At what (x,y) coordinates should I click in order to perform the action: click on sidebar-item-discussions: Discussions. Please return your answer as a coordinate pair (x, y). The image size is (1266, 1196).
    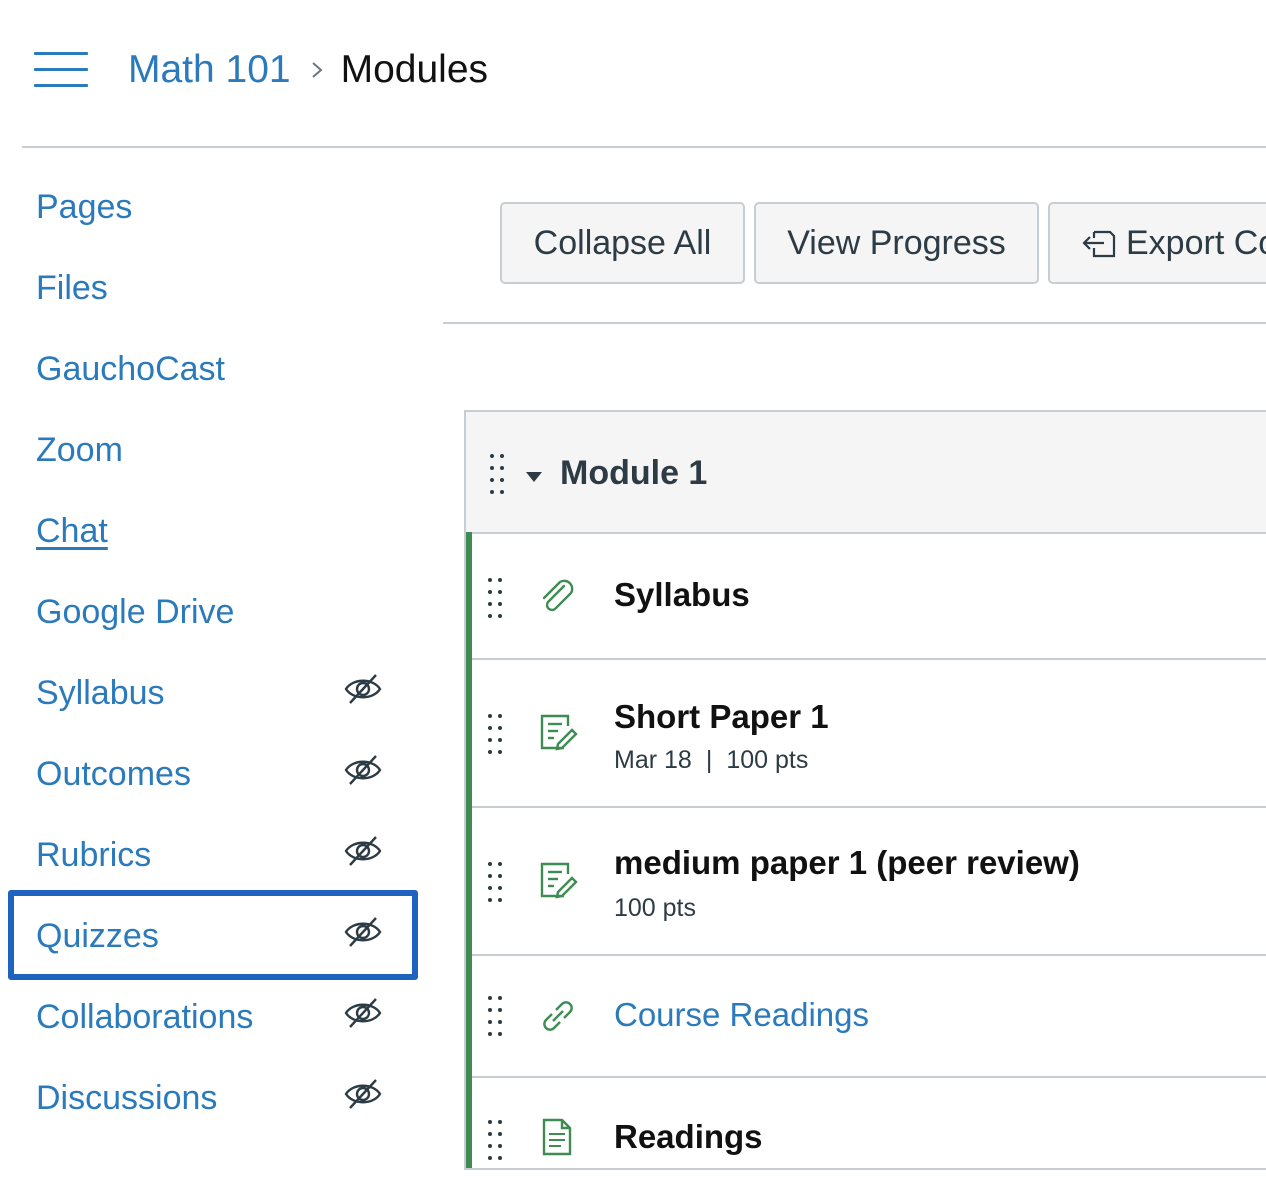
    Looking at the image, I should click on (215, 1099).